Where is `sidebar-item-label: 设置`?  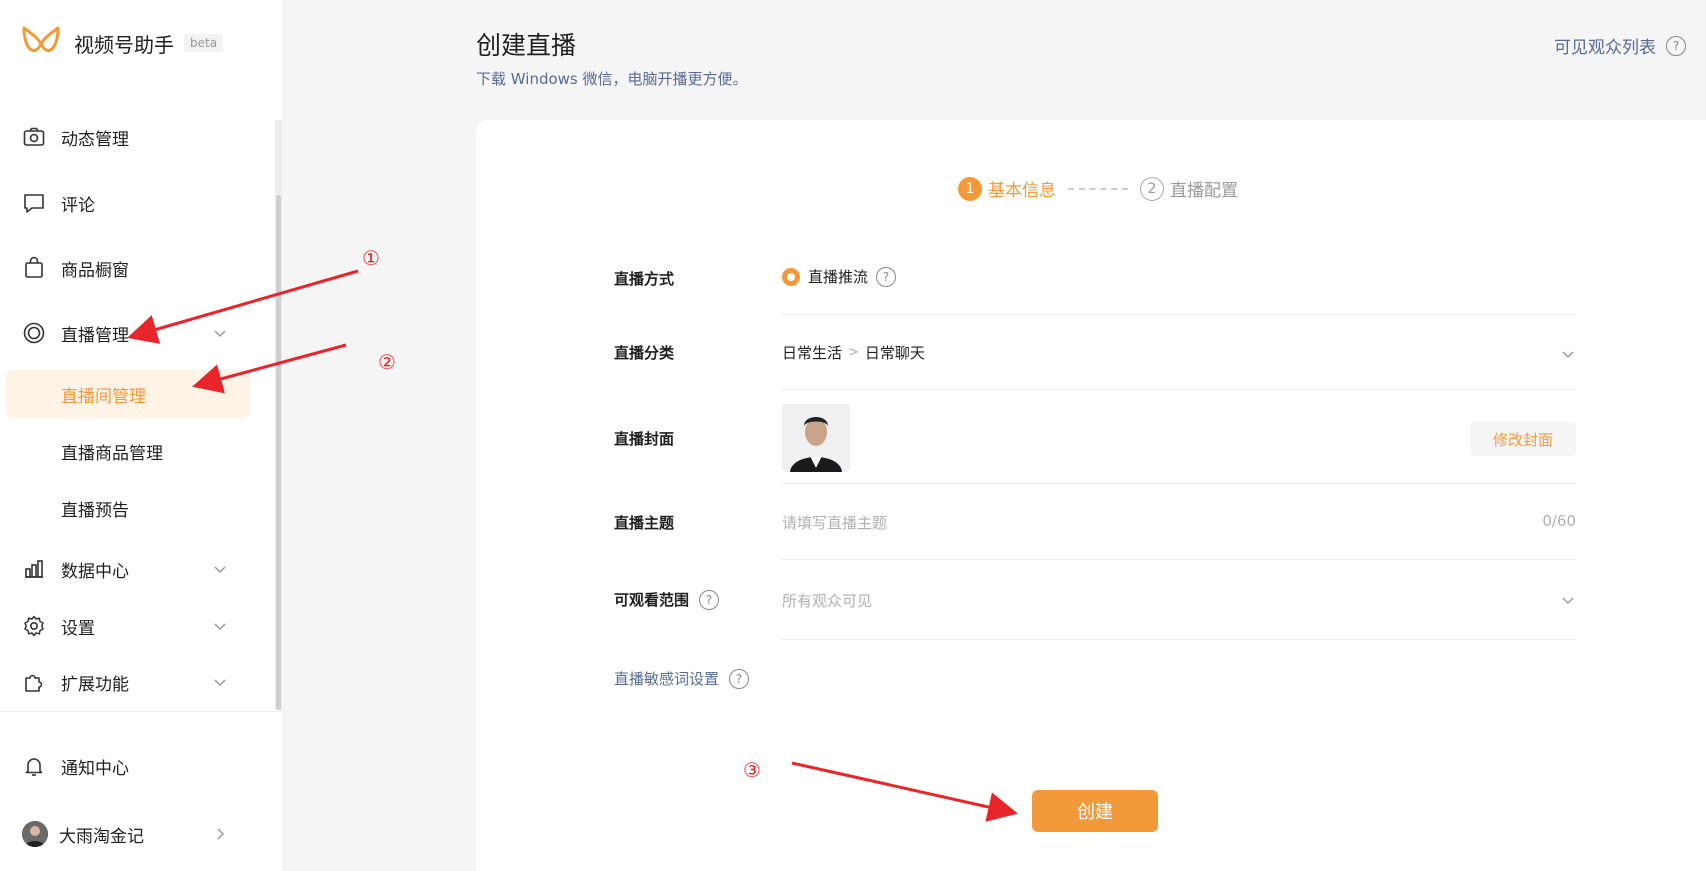 sidebar-item-label: 设置 is located at coordinates (78, 628).